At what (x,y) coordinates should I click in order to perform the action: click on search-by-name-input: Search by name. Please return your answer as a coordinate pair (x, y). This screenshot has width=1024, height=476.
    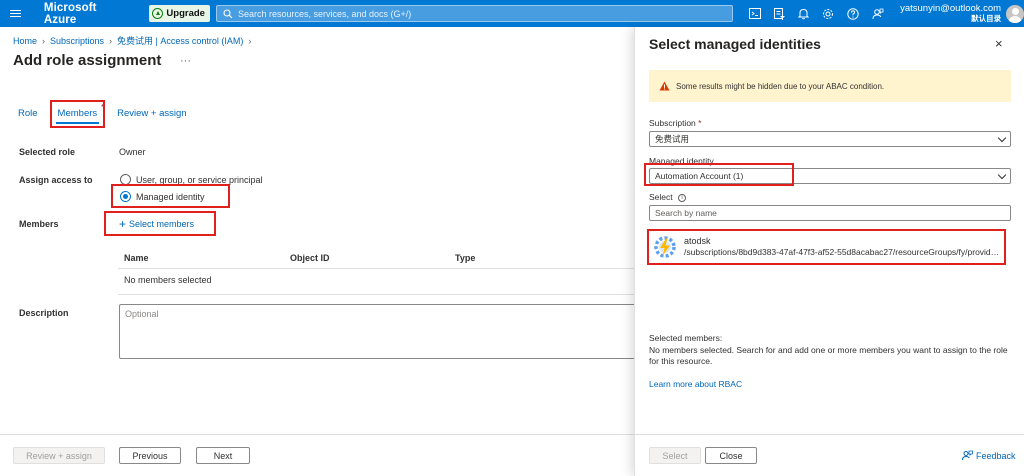
    Looking at the image, I should click on (830, 213).